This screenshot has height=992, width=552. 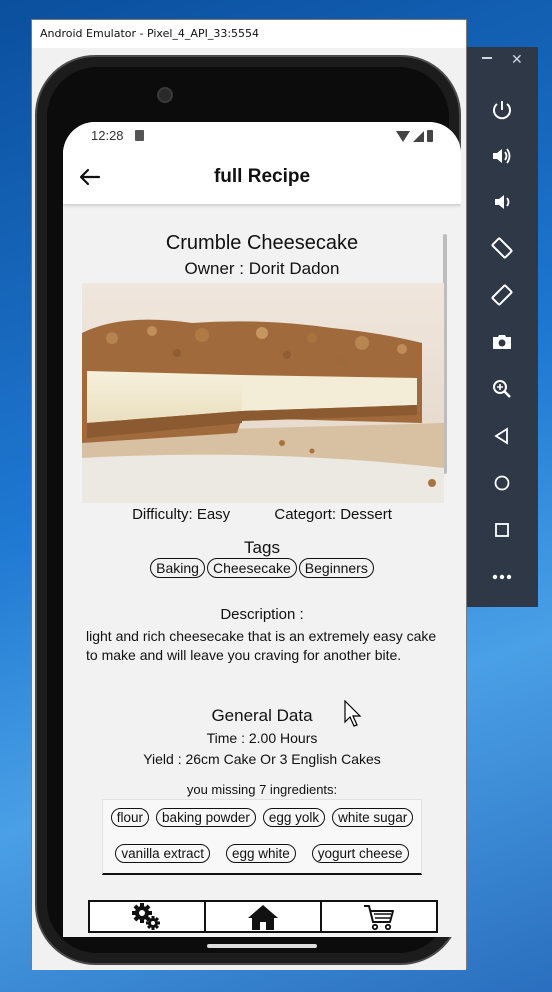 I want to click on home-icon, so click(x=263, y=917).